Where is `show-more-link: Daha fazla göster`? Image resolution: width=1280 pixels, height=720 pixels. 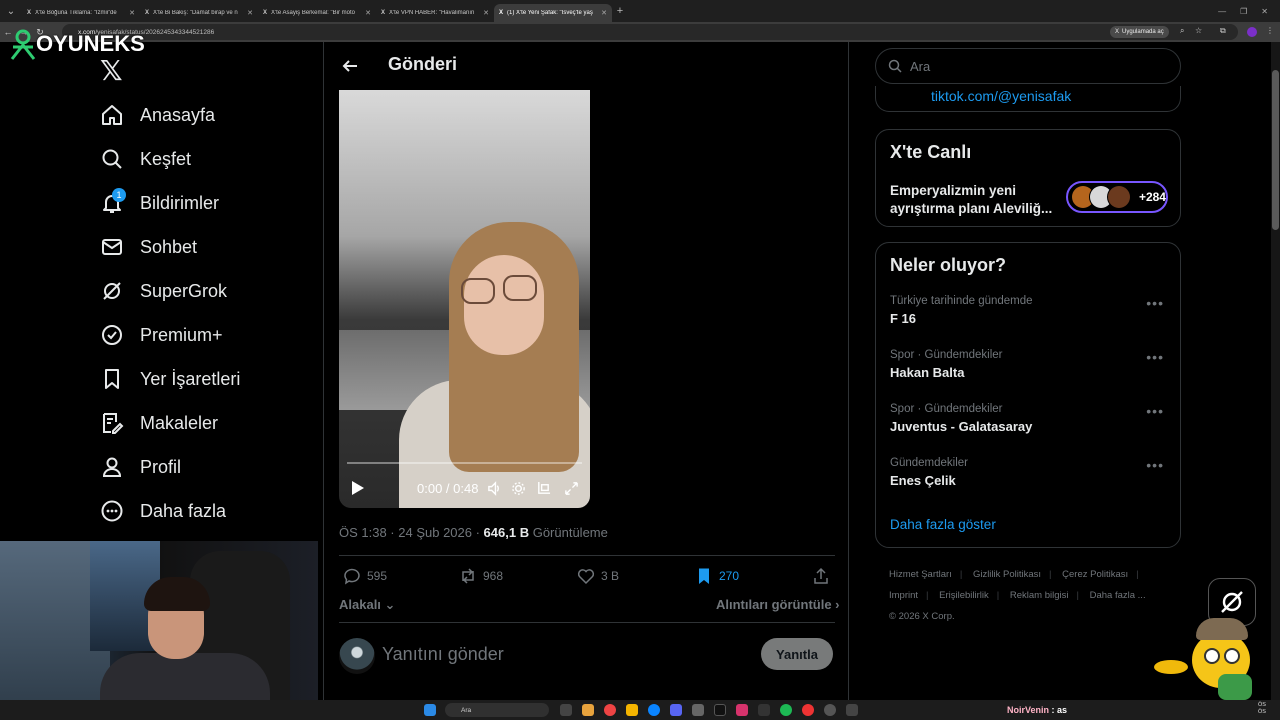
show-more-link: Daha fazla göster is located at coordinates (943, 524).